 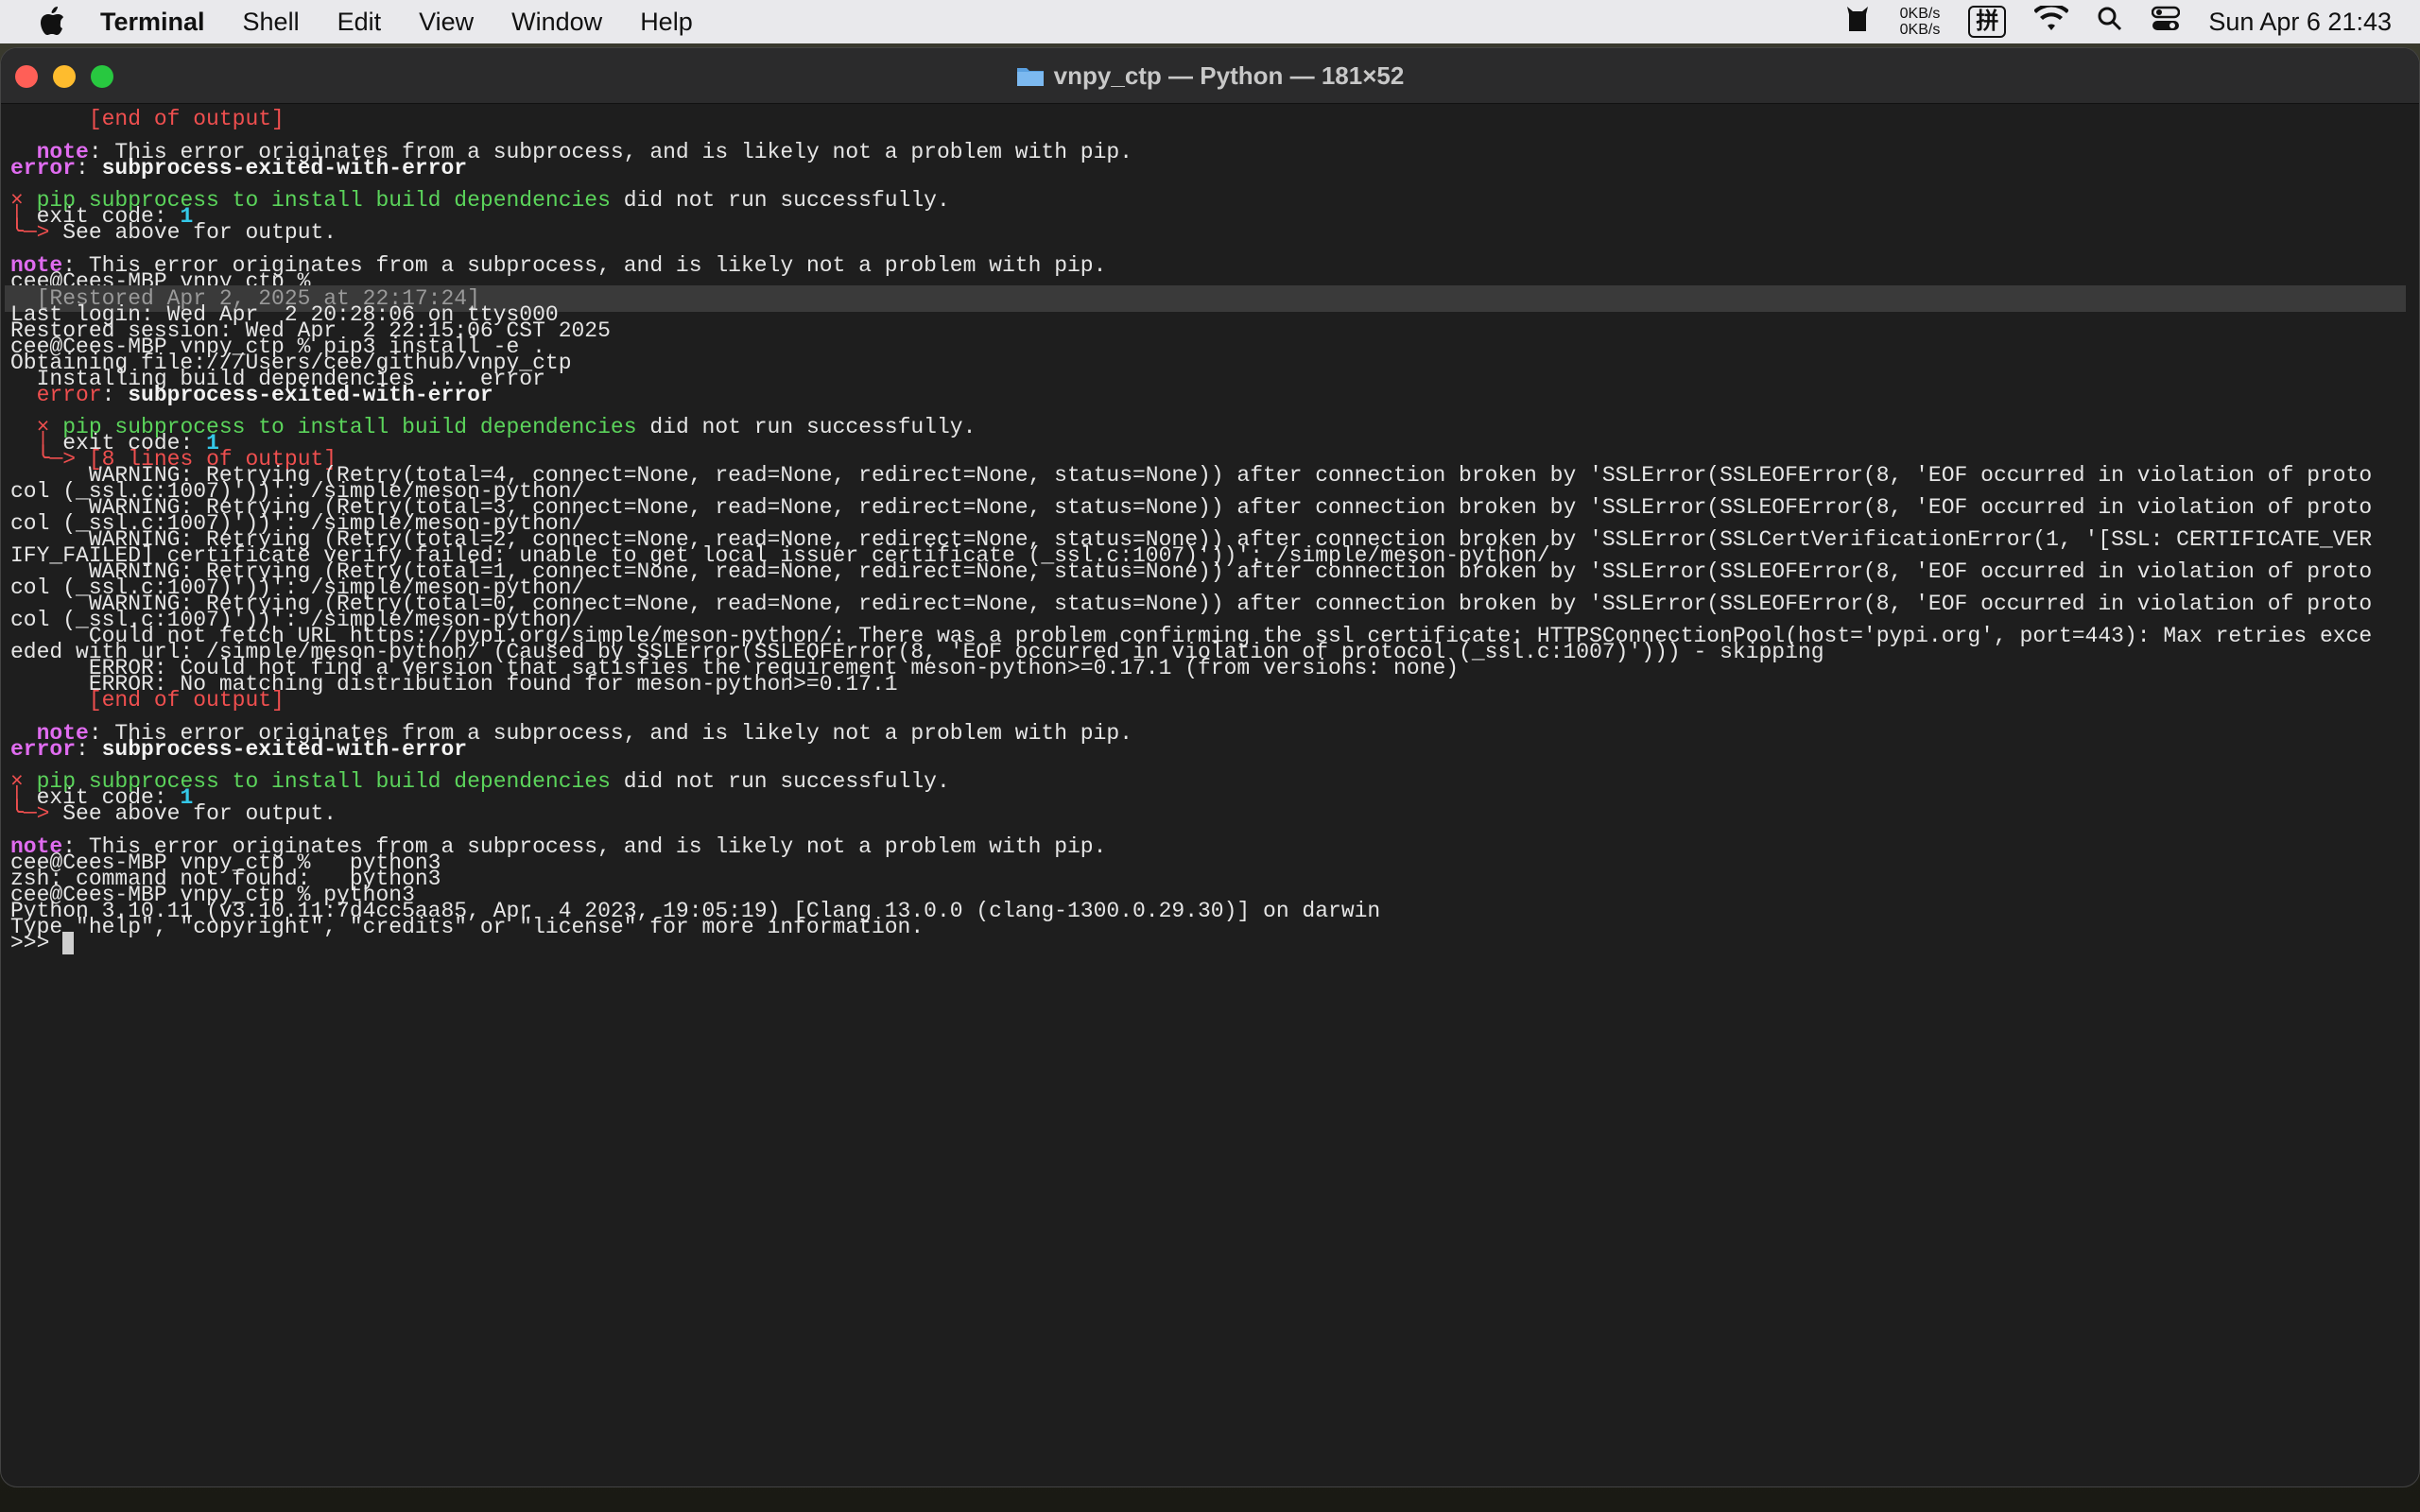 I want to click on control-center-icon, so click(x=2166, y=22).